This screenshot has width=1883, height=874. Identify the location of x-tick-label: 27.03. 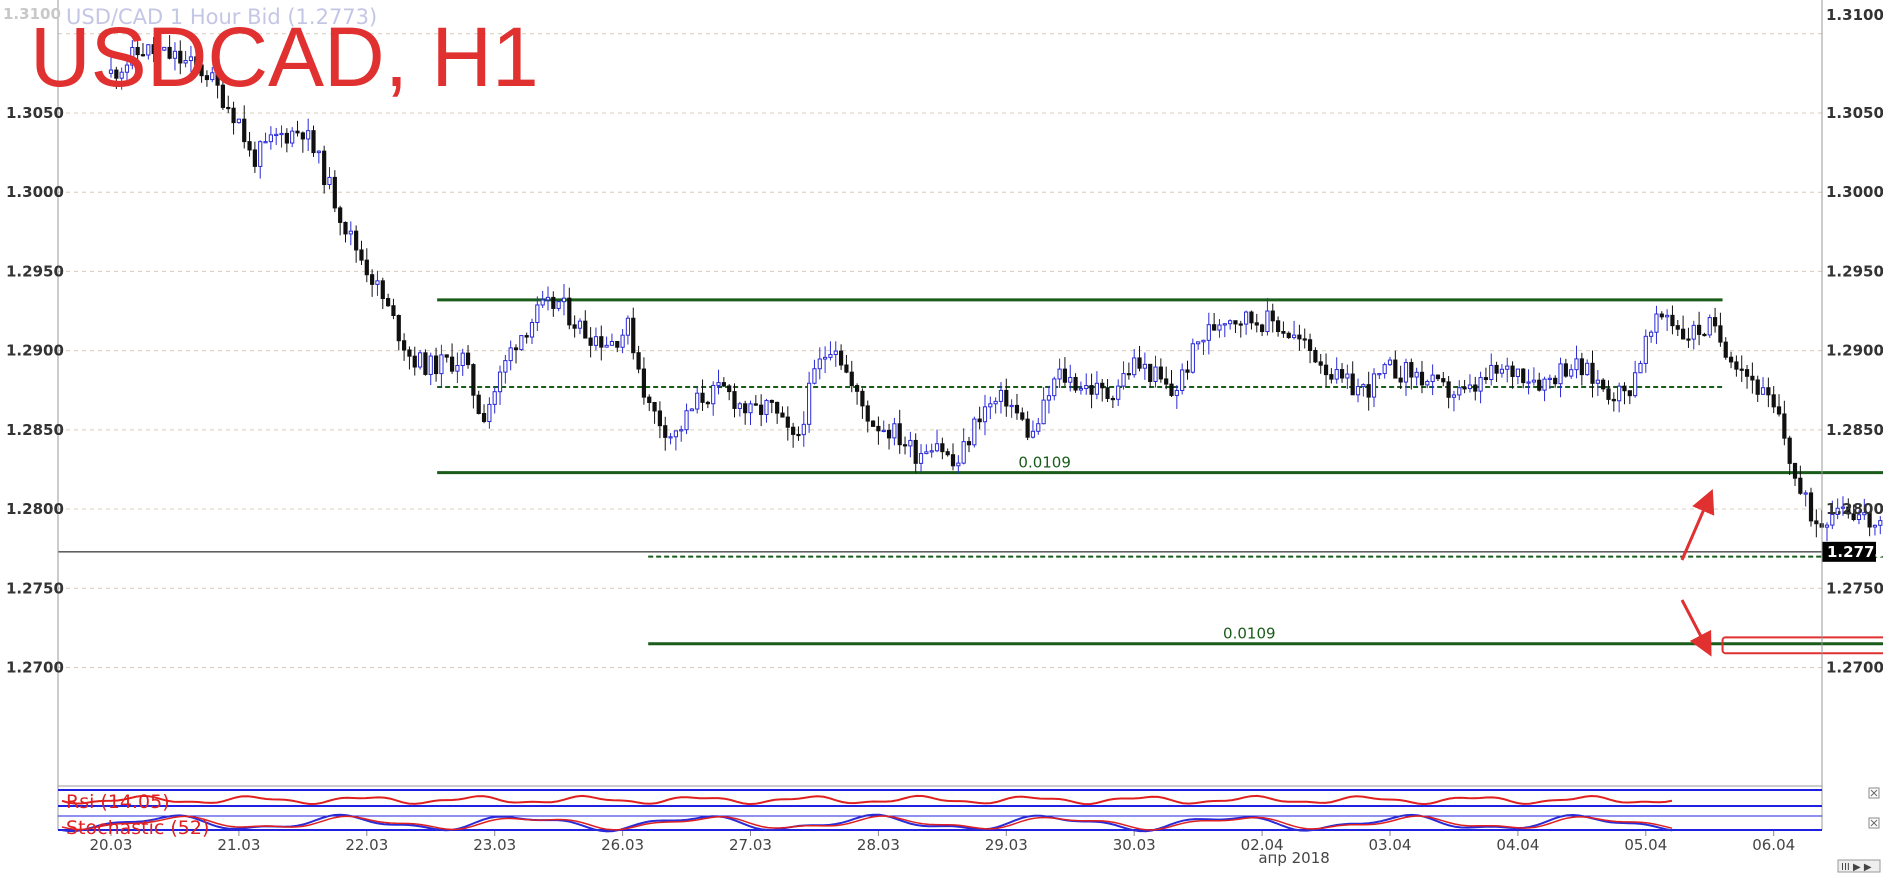
(750, 845).